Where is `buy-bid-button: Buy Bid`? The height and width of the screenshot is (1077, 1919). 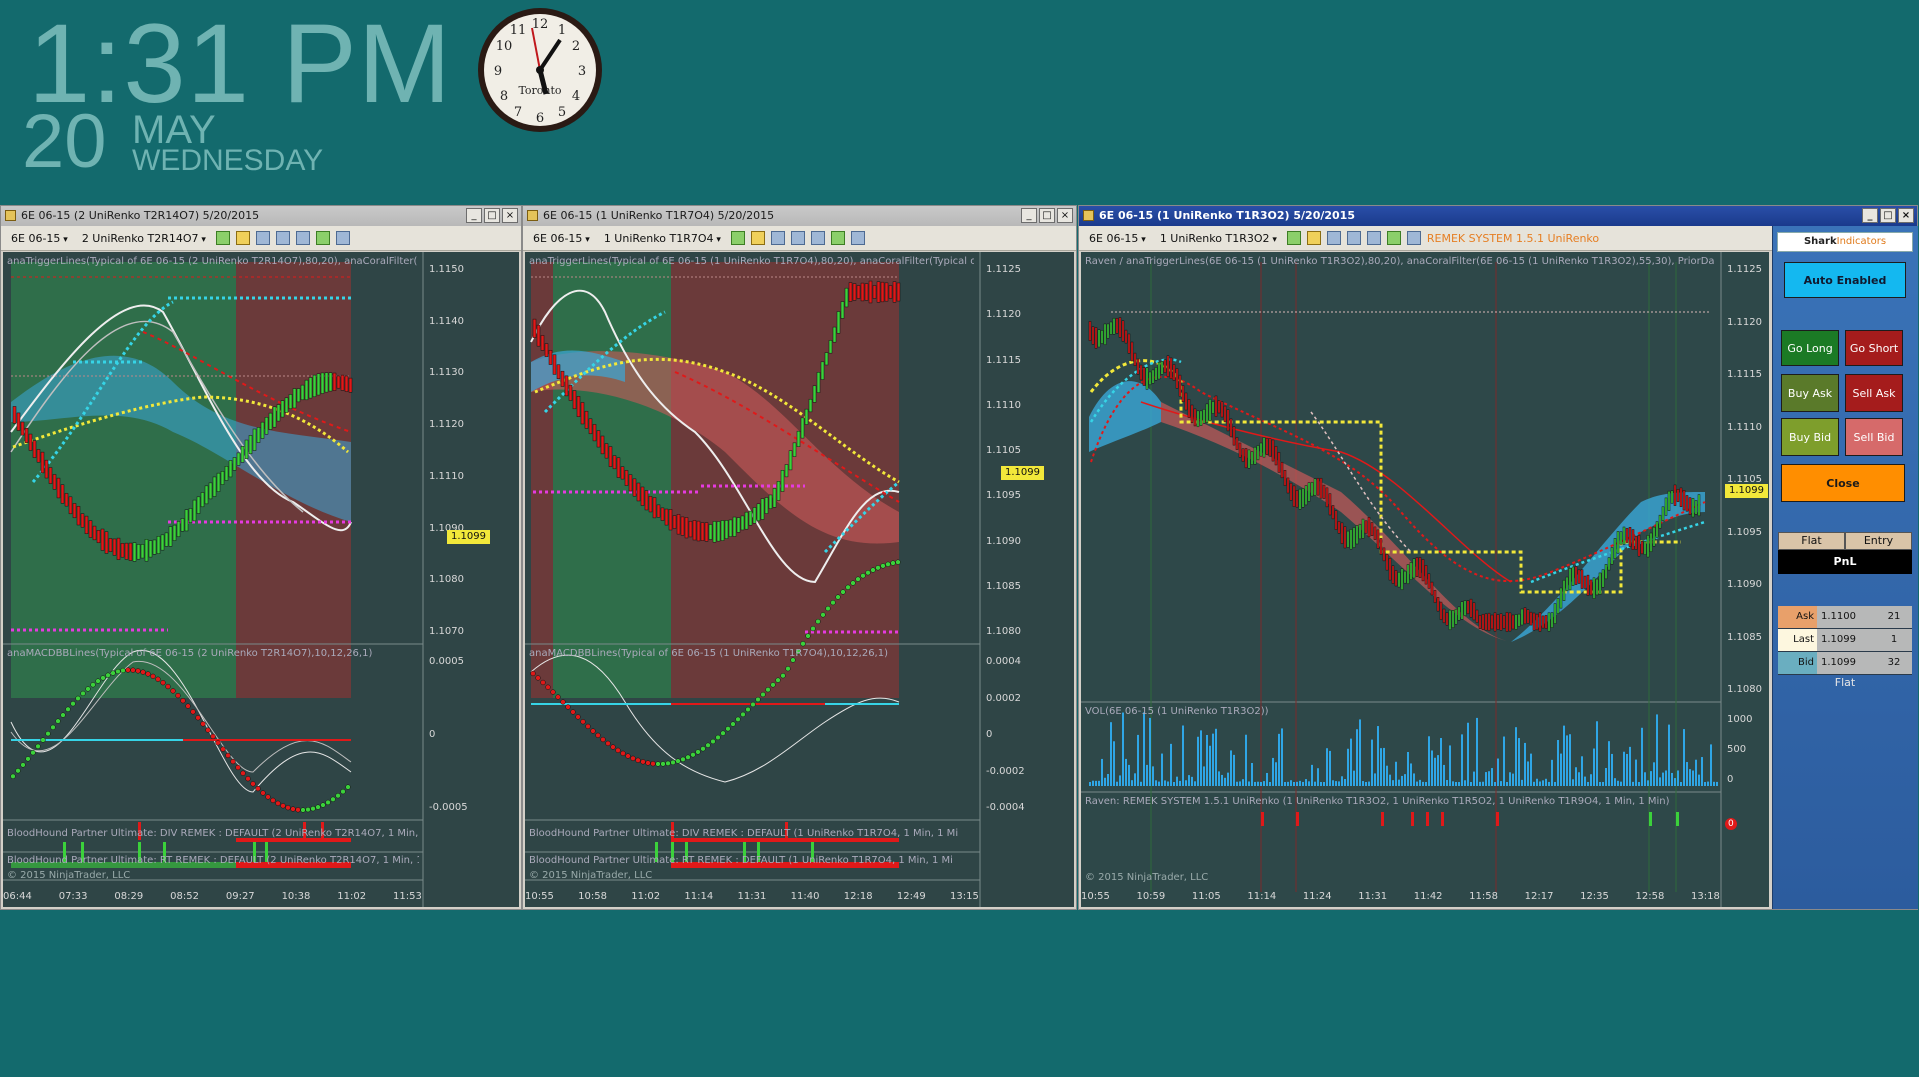 buy-bid-button: Buy Bid is located at coordinates (1810, 437).